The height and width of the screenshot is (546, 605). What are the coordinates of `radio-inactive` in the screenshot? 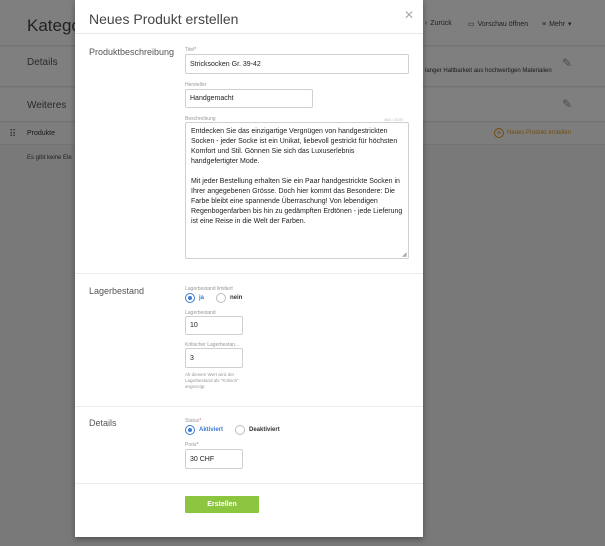 It's located at (240, 430).